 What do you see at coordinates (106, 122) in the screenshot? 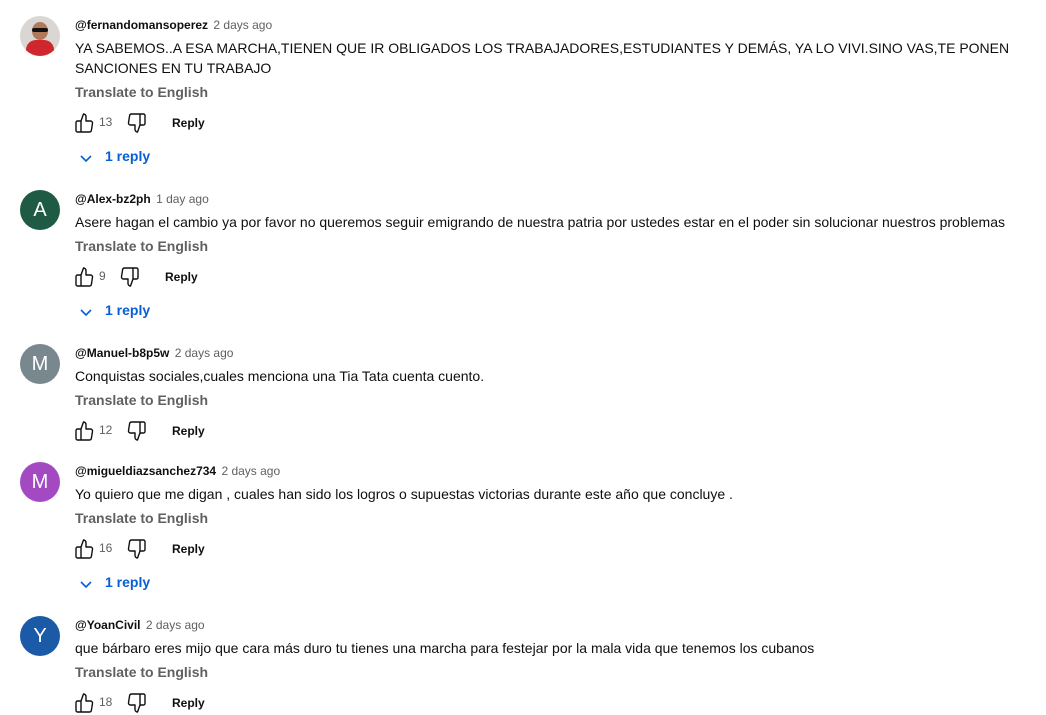
I see `like-count: 13` at bounding box center [106, 122].